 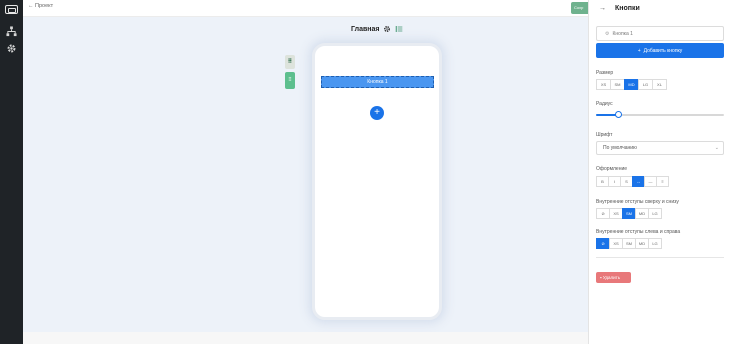 What do you see at coordinates (602, 8) in the screenshot?
I see `collapse-arrow-icon: →` at bounding box center [602, 8].